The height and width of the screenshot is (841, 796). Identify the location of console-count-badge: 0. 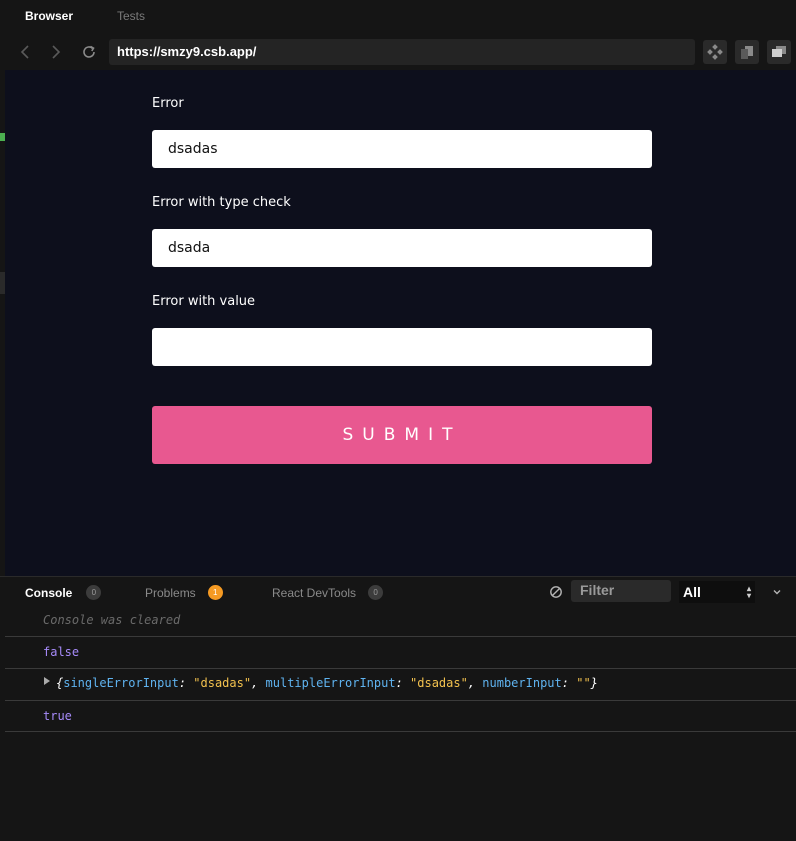
(94, 592).